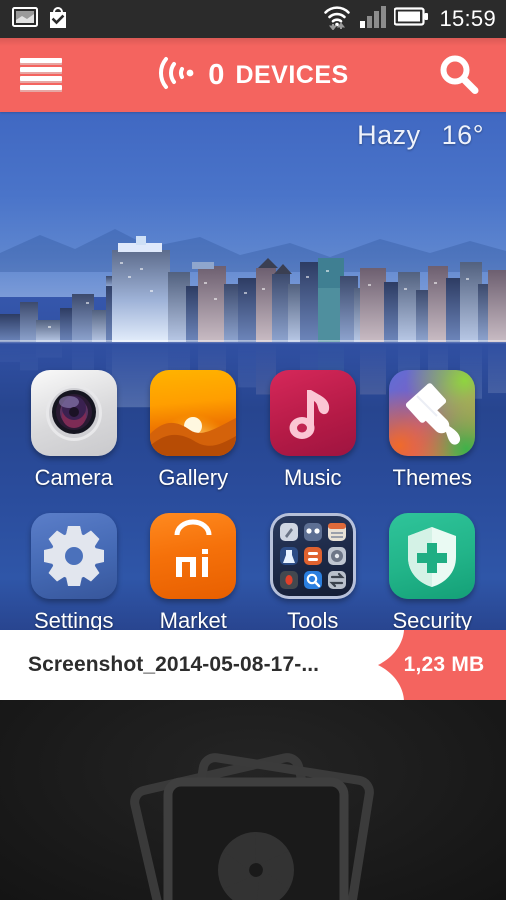 This screenshot has width=506, height=900. Describe the element at coordinates (313, 477) in the screenshot. I see `app-label: Music` at that location.